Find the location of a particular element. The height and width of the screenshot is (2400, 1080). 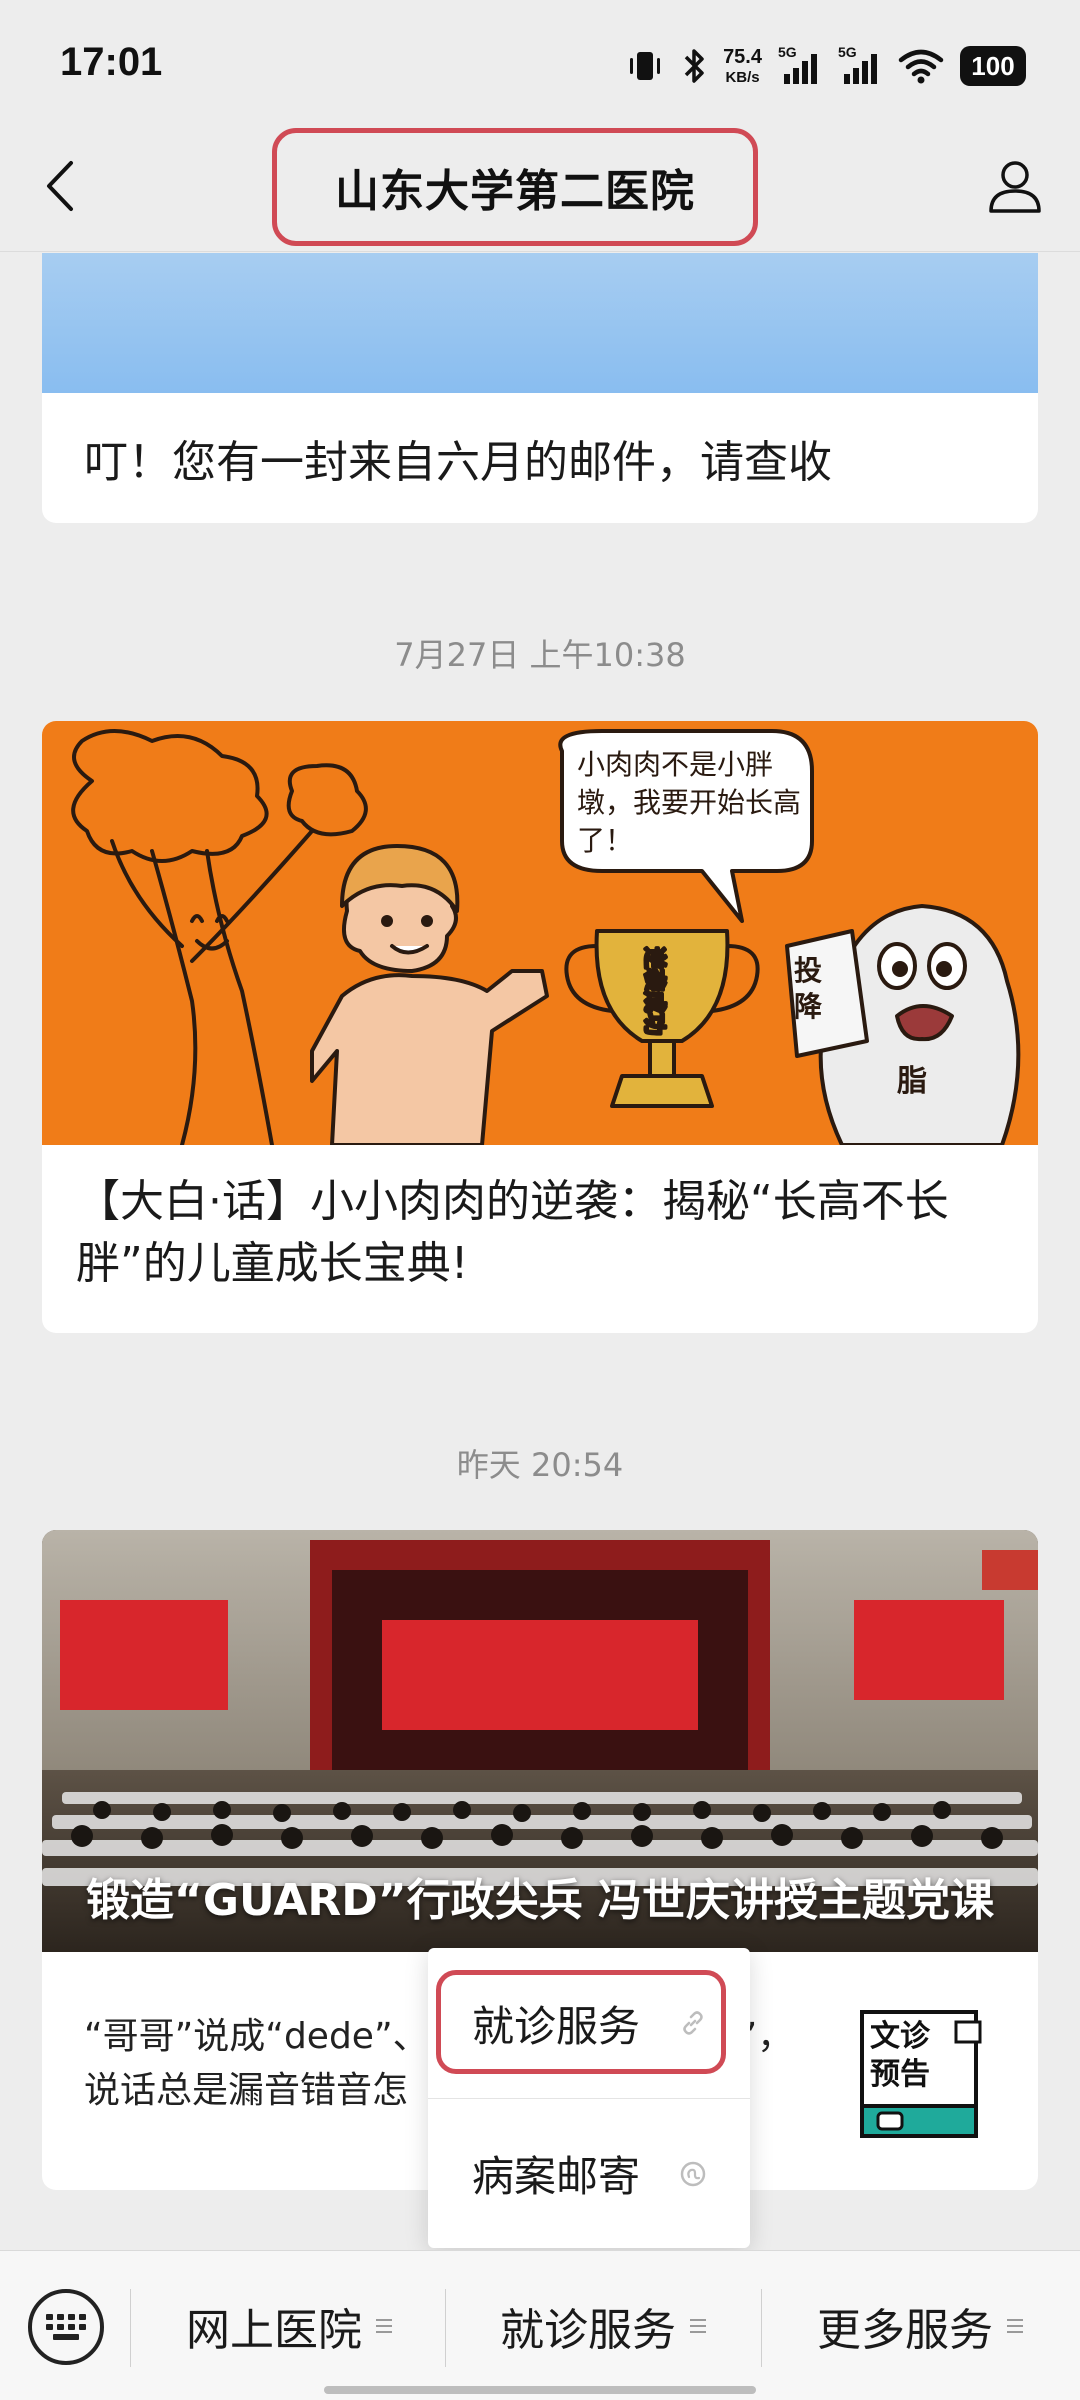

article-card: 叮！您有一封来自六月的邮件，请查收 is located at coordinates (540, 388).